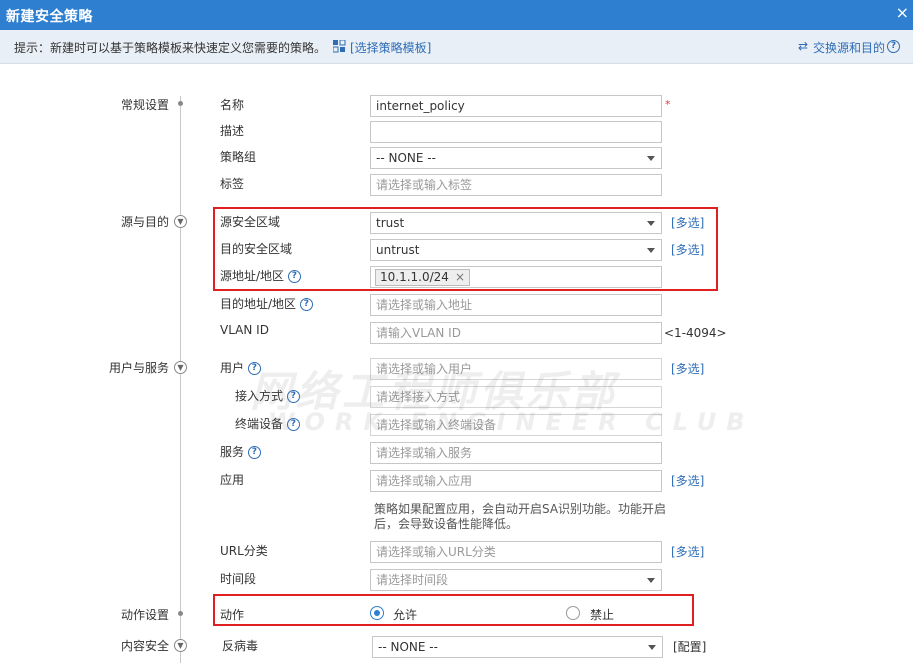 The width and height of the screenshot is (913, 663). I want to click on terminal-device-label-text: 终端设备, so click(259, 424).